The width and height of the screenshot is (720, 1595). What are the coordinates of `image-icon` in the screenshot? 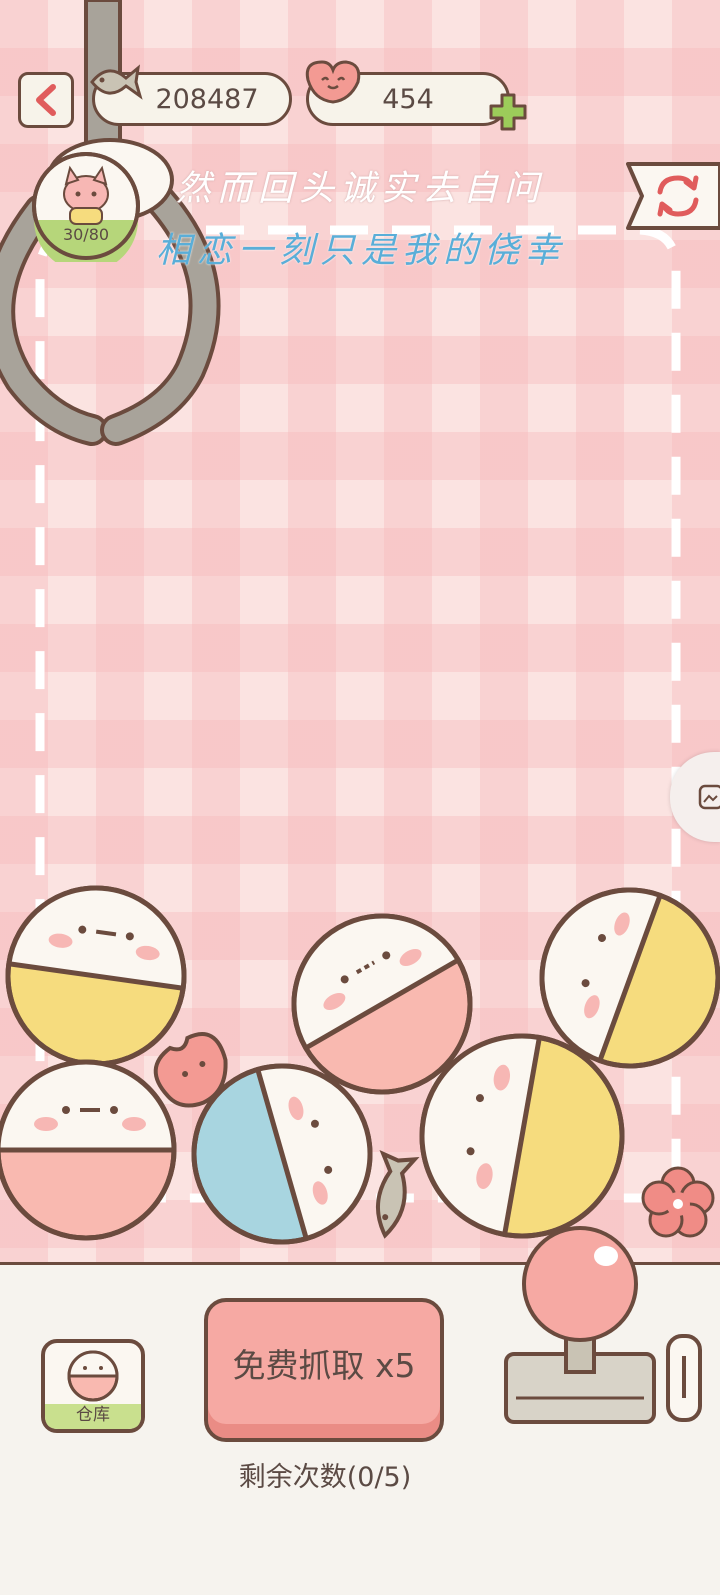 It's located at (709, 797).